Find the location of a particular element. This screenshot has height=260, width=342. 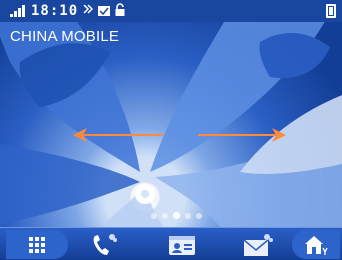

messages-icon is located at coordinates (258, 244).